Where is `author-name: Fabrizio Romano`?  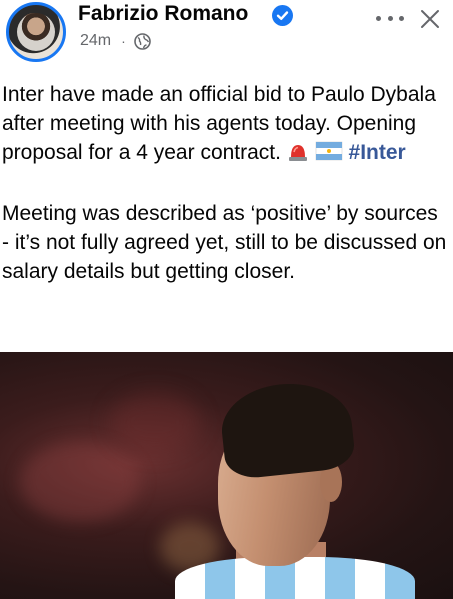
author-name: Fabrizio Romano is located at coordinates (163, 14).